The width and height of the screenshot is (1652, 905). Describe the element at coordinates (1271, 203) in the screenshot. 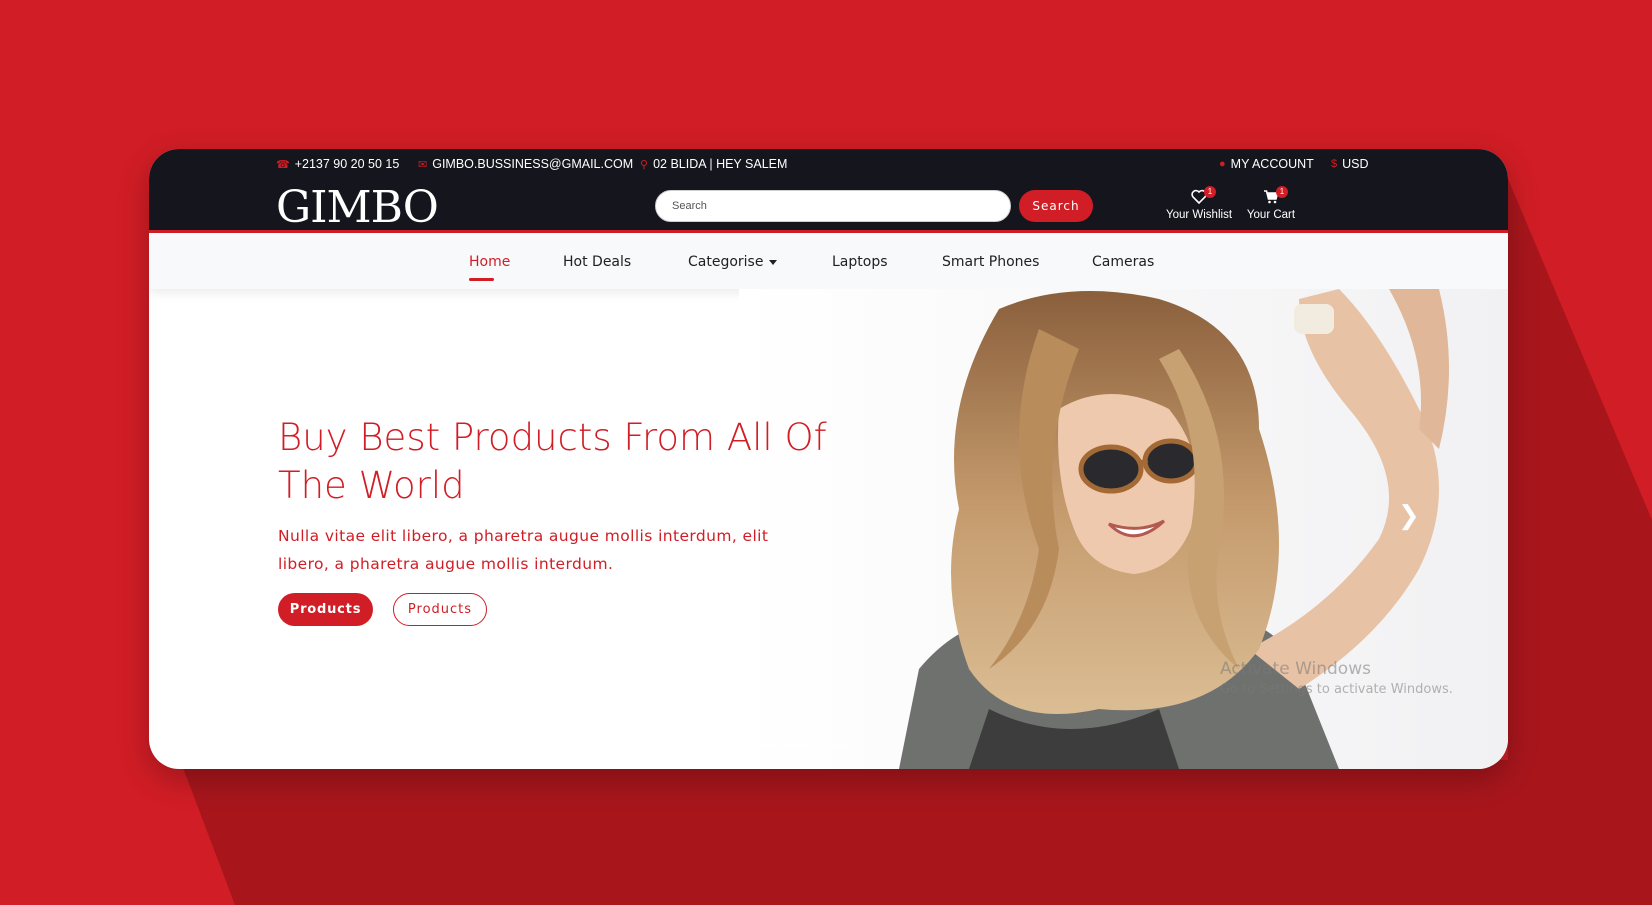

I see `cart-link: 1 Your Cart` at that location.